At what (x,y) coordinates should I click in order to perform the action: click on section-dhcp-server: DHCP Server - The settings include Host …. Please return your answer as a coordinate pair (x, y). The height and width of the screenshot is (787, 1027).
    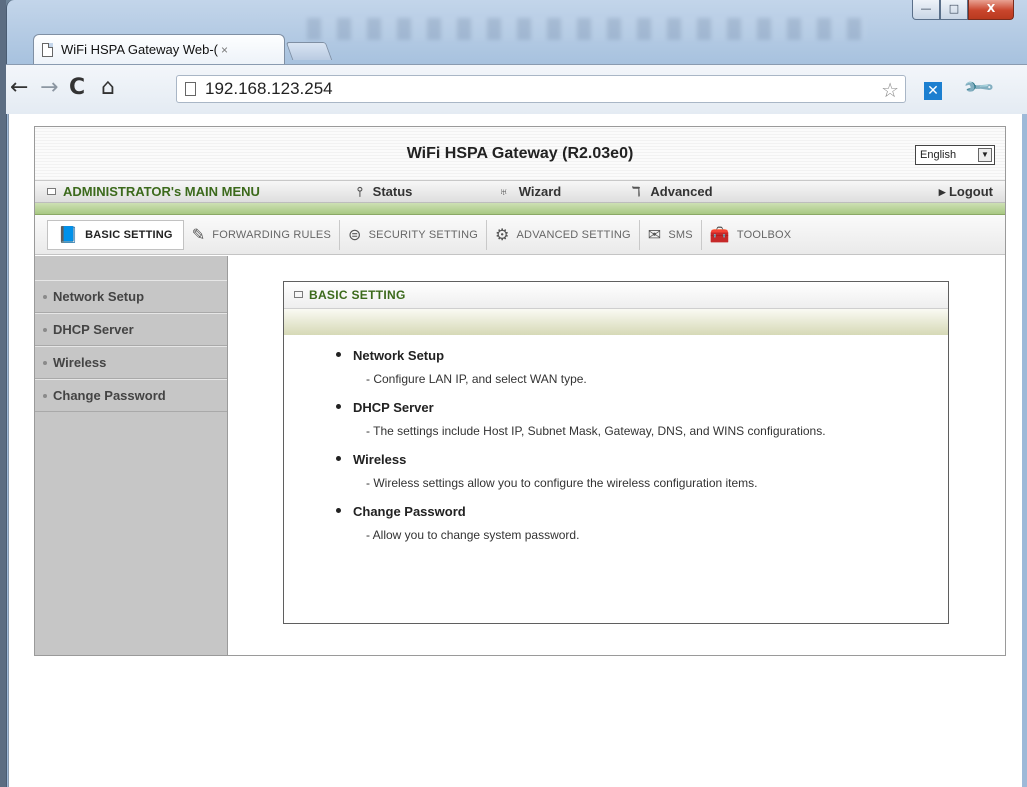
    Looking at the image, I should click on (616, 419).